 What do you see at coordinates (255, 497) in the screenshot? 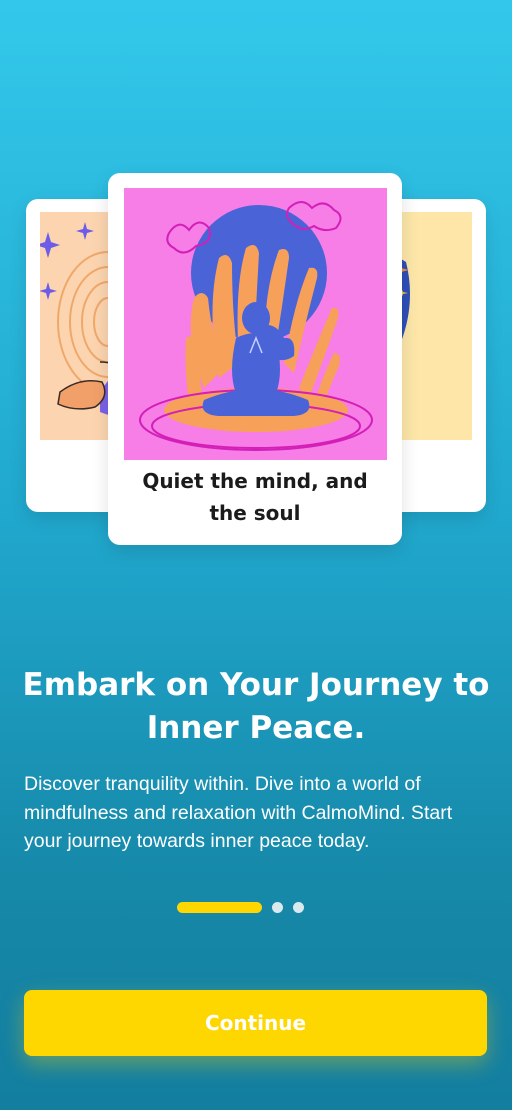
I see `card-caption: Quiet the mind, and the soul` at bounding box center [255, 497].